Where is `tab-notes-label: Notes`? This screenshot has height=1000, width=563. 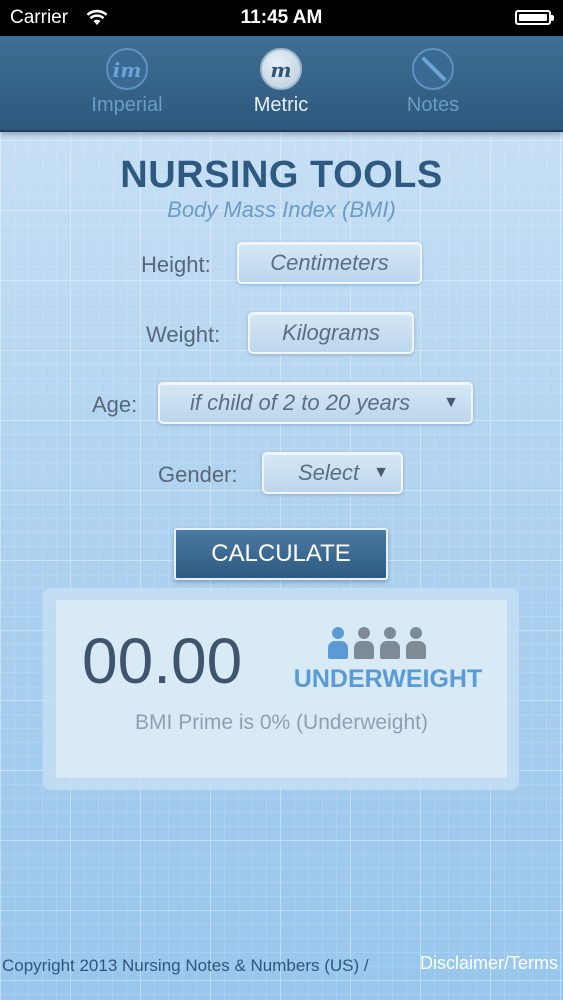 tab-notes-label: Notes is located at coordinates (433, 105).